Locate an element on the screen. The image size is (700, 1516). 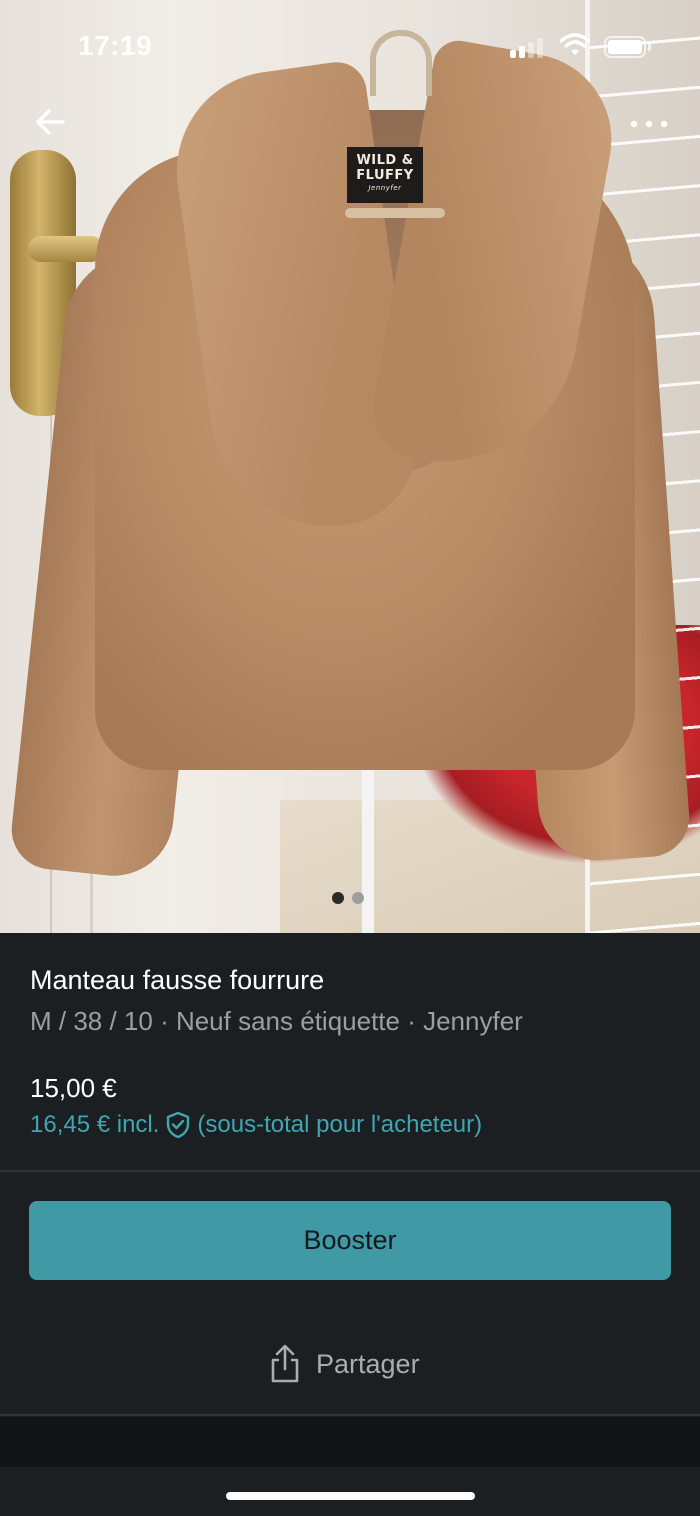
share-icon is located at coordinates (285, 1363).